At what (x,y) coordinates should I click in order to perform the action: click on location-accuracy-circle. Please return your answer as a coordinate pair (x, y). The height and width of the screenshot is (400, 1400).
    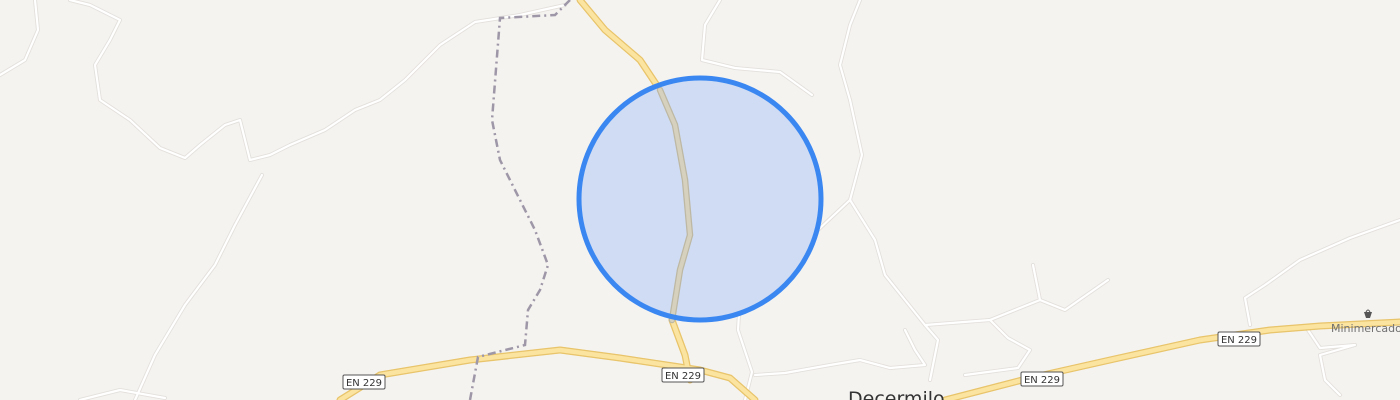
    Looking at the image, I should click on (700, 199).